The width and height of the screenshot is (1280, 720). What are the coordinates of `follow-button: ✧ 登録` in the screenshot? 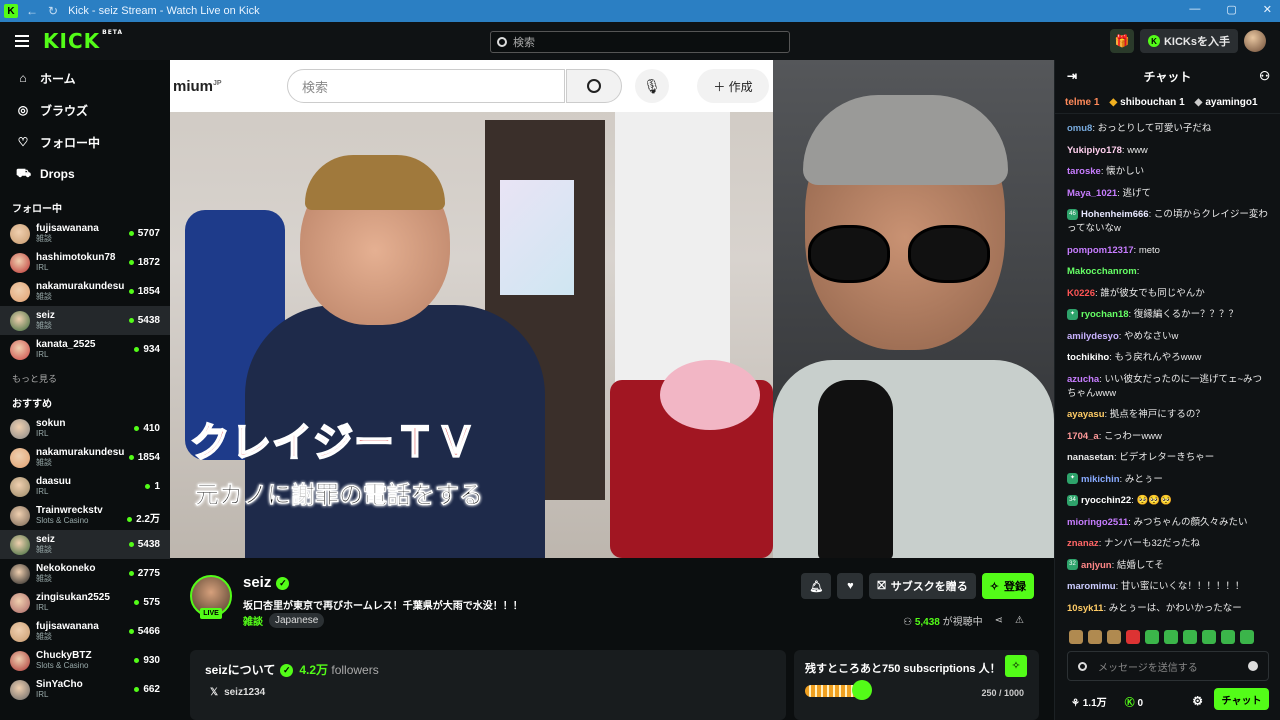 It's located at (1007, 586).